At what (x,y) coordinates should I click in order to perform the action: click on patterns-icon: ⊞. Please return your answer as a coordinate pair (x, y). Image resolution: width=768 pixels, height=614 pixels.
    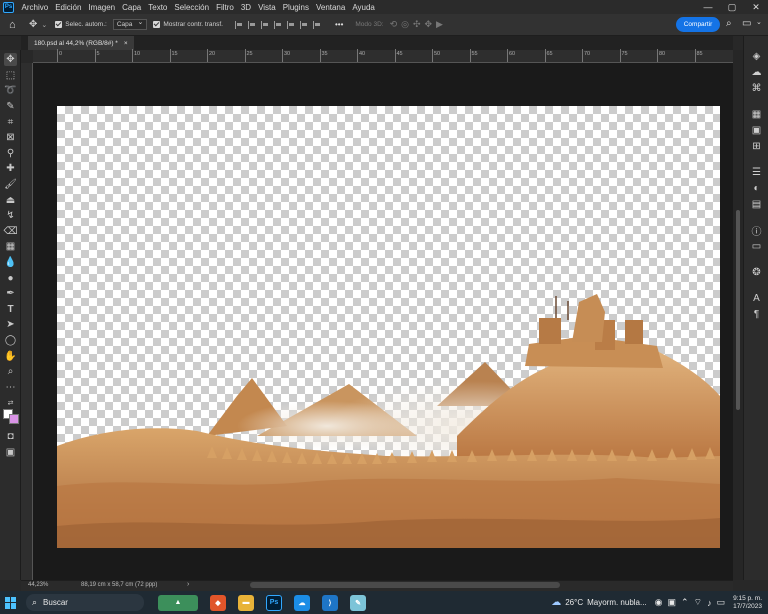
    Looking at the image, I should click on (756, 146).